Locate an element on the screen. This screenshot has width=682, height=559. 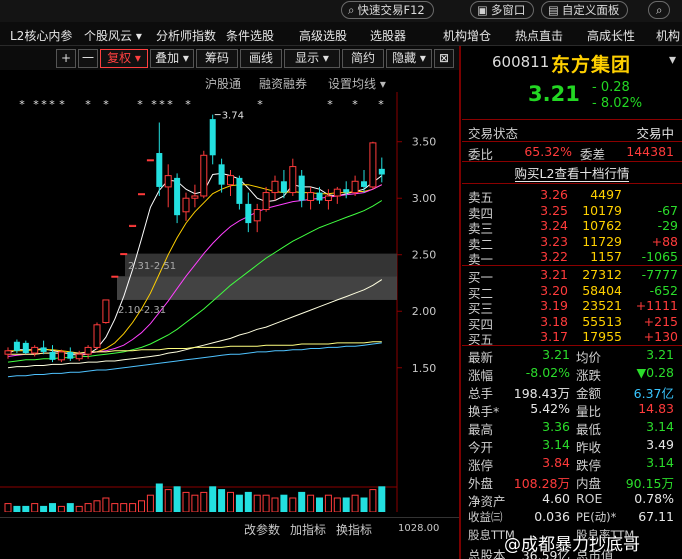
stat-value: ▼0.28 is located at coordinates (655, 372).